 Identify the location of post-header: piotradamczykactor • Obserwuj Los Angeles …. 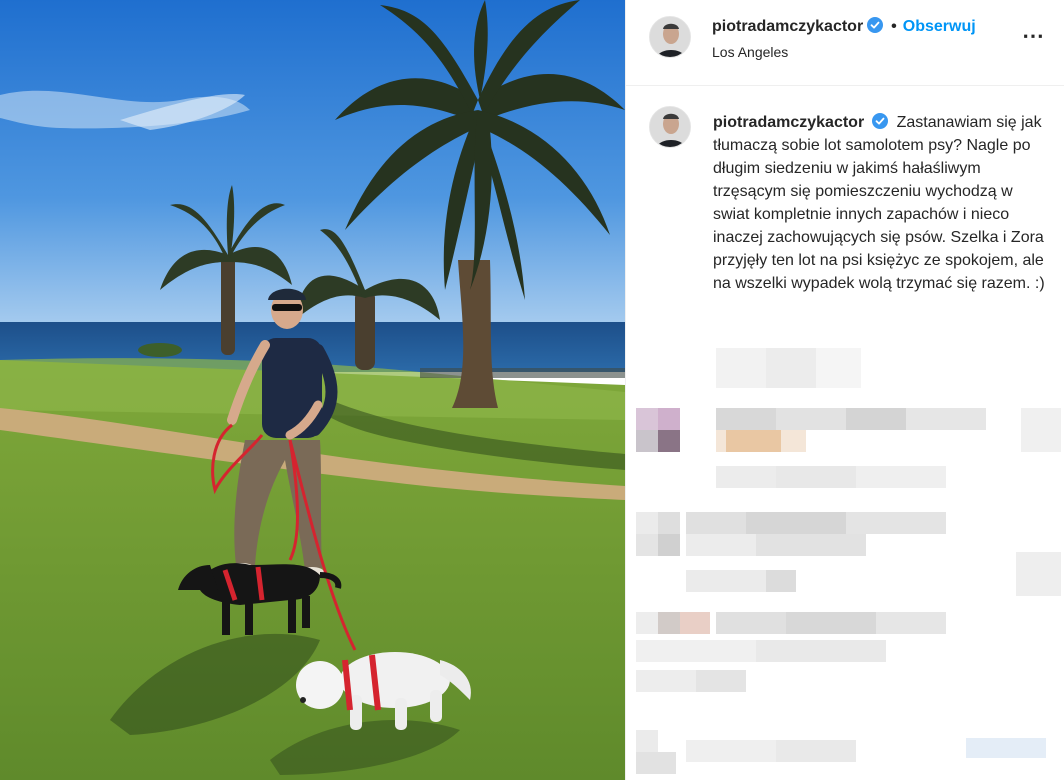
(845, 43).